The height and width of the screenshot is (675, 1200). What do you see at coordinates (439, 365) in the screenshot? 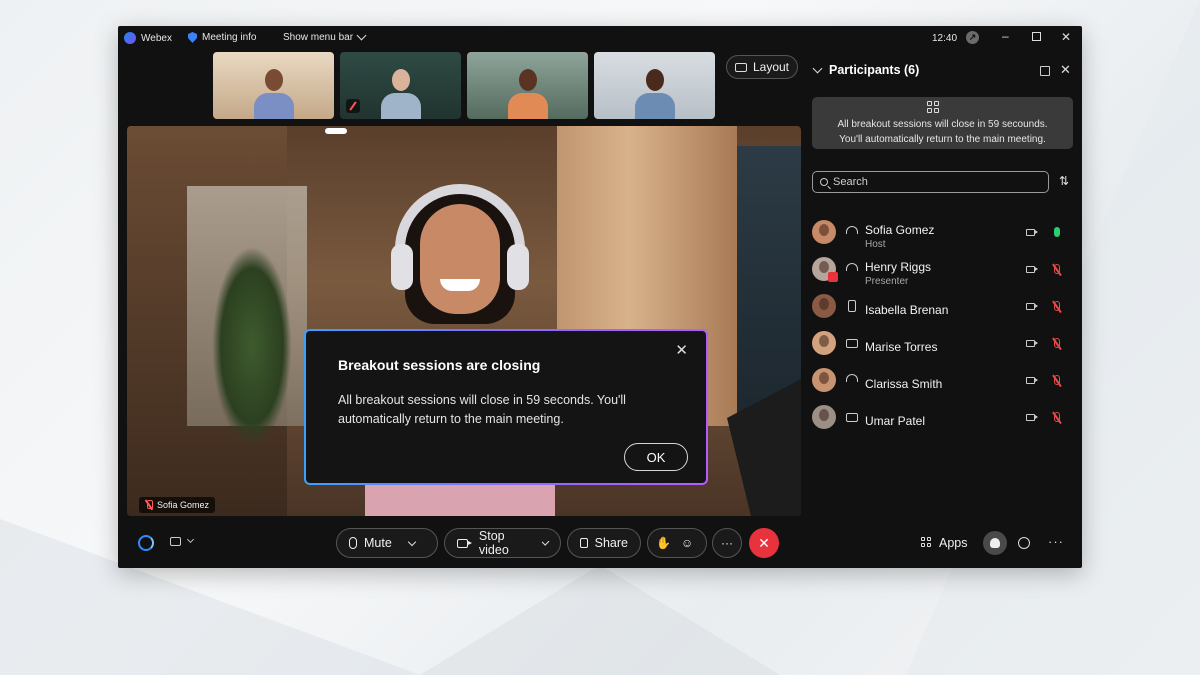
I see `dialog-title: Breakout sessions are closing` at bounding box center [439, 365].